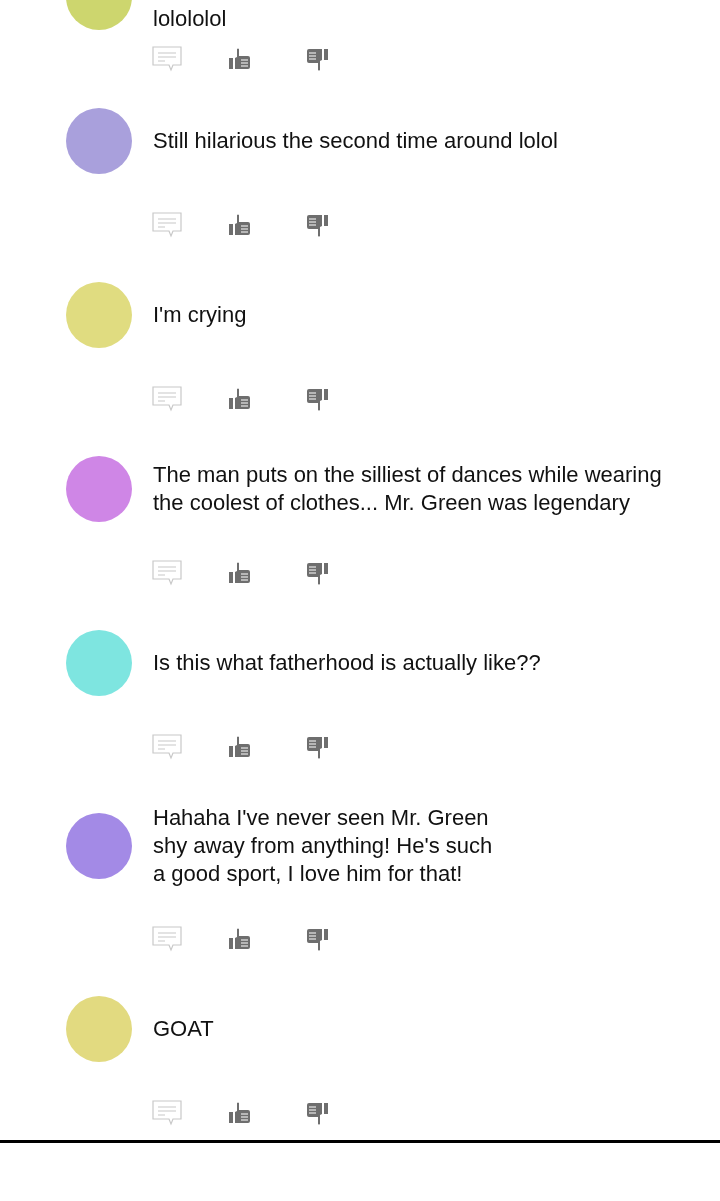  I want to click on comment-text: GOAT, so click(183, 1029).